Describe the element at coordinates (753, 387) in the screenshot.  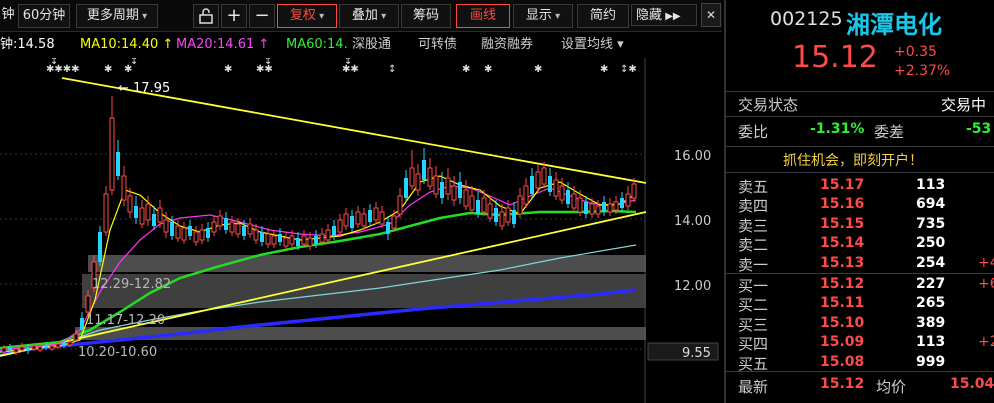
I see `latest-label: 最新` at that location.